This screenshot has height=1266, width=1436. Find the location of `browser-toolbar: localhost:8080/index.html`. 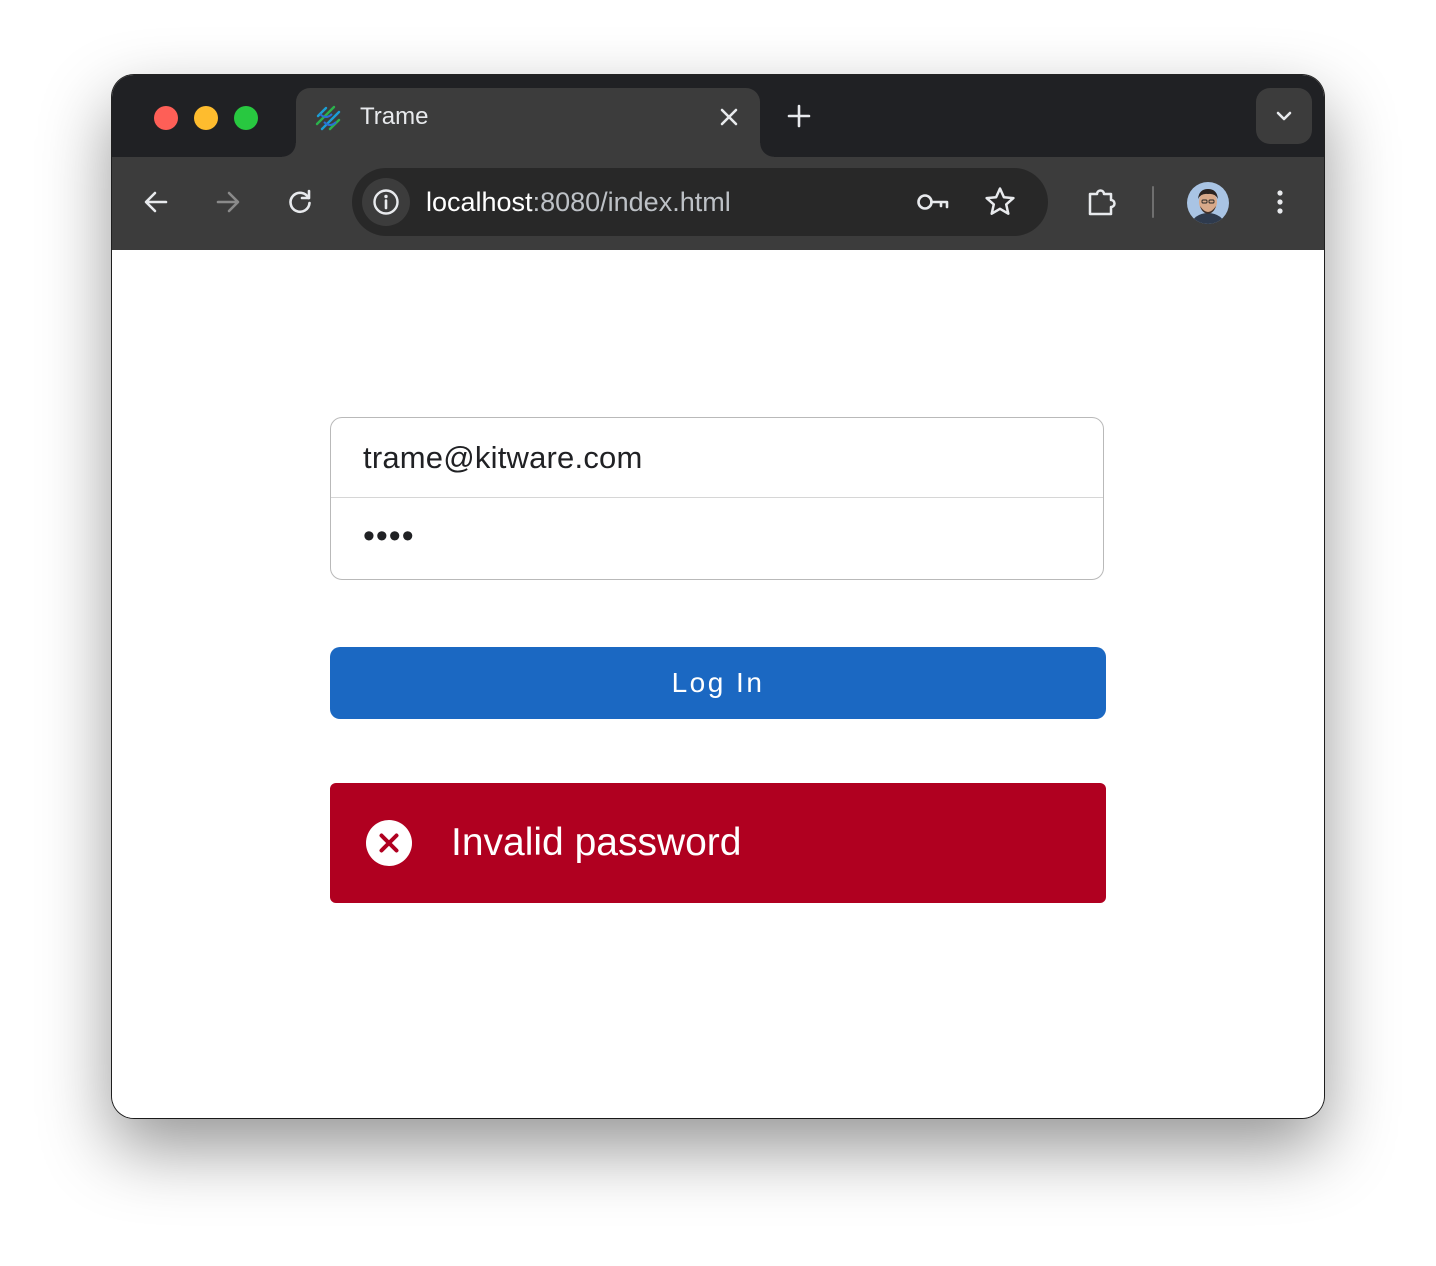

browser-toolbar: localhost:8080/index.html is located at coordinates (718, 203).